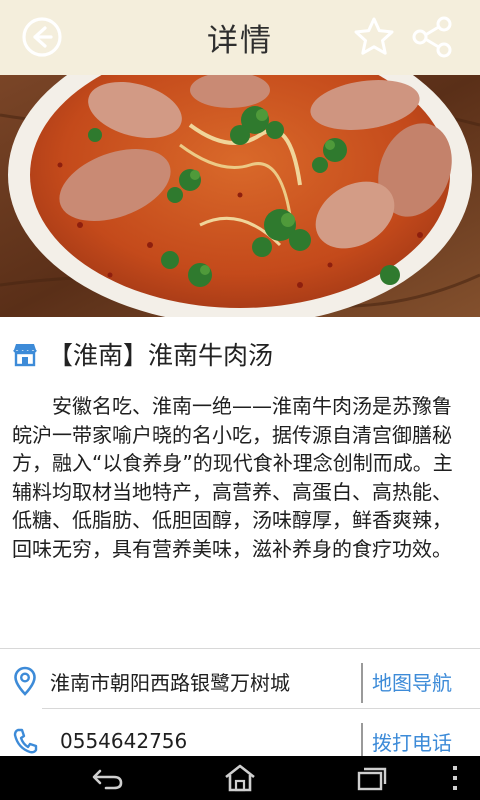 The image size is (480, 800). I want to click on nav-home-icon, so click(240, 778).